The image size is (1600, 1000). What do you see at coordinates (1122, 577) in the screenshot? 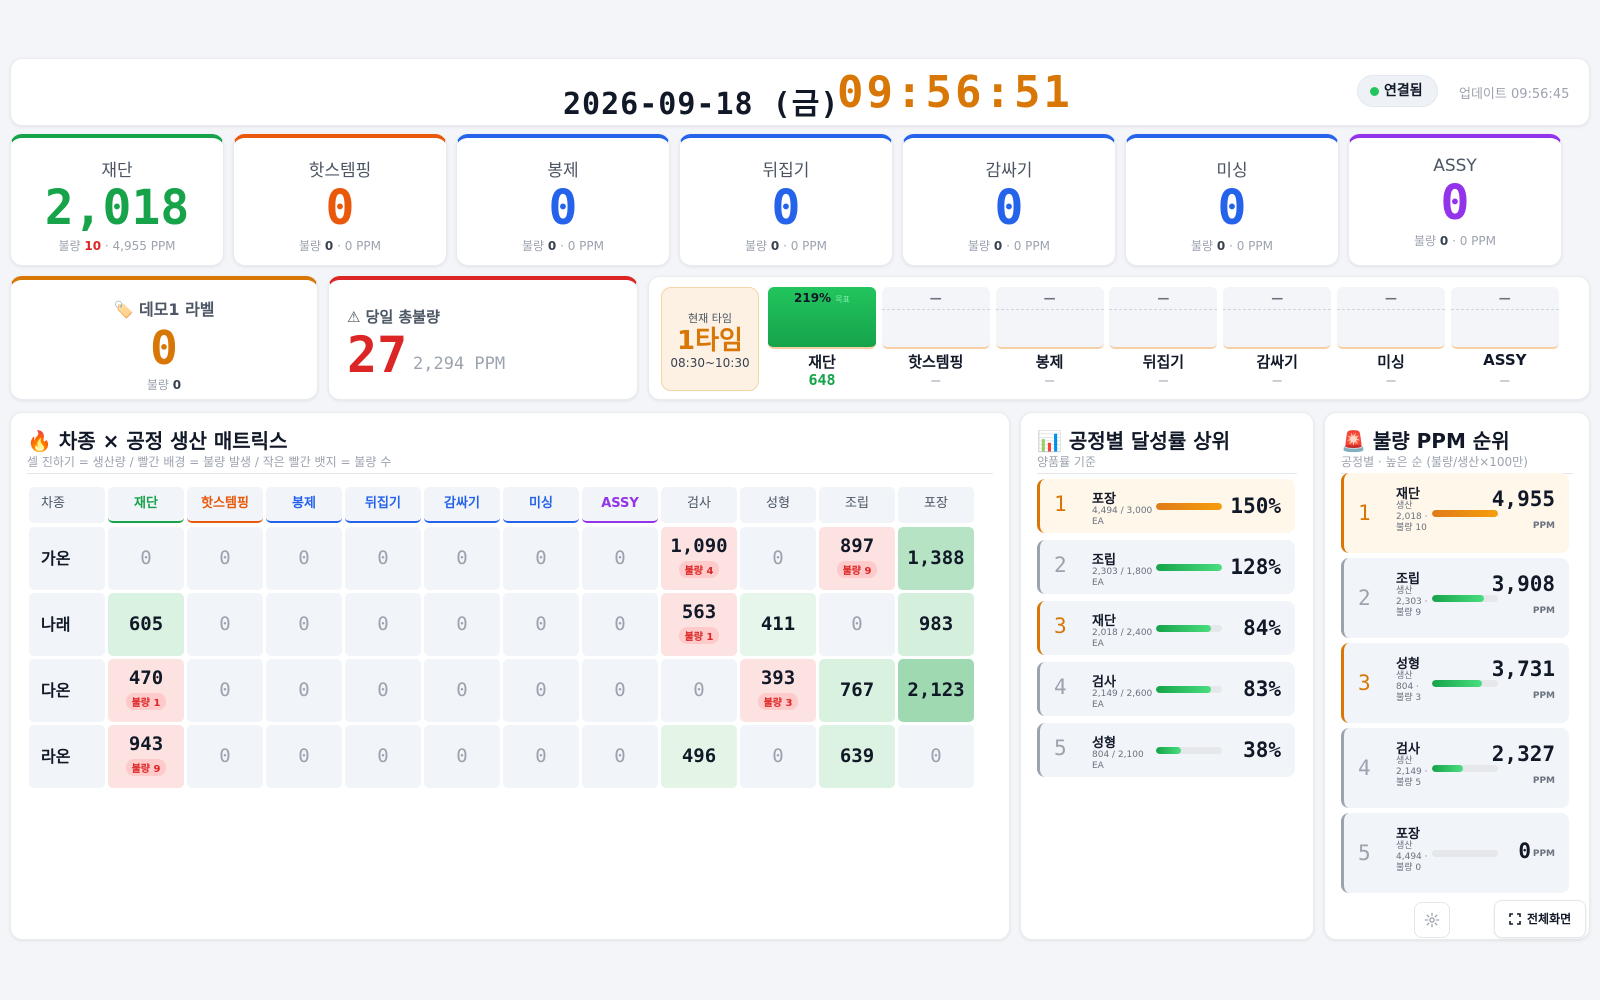
I see `rank-detail: 2,303 / 1,800 EA` at bounding box center [1122, 577].